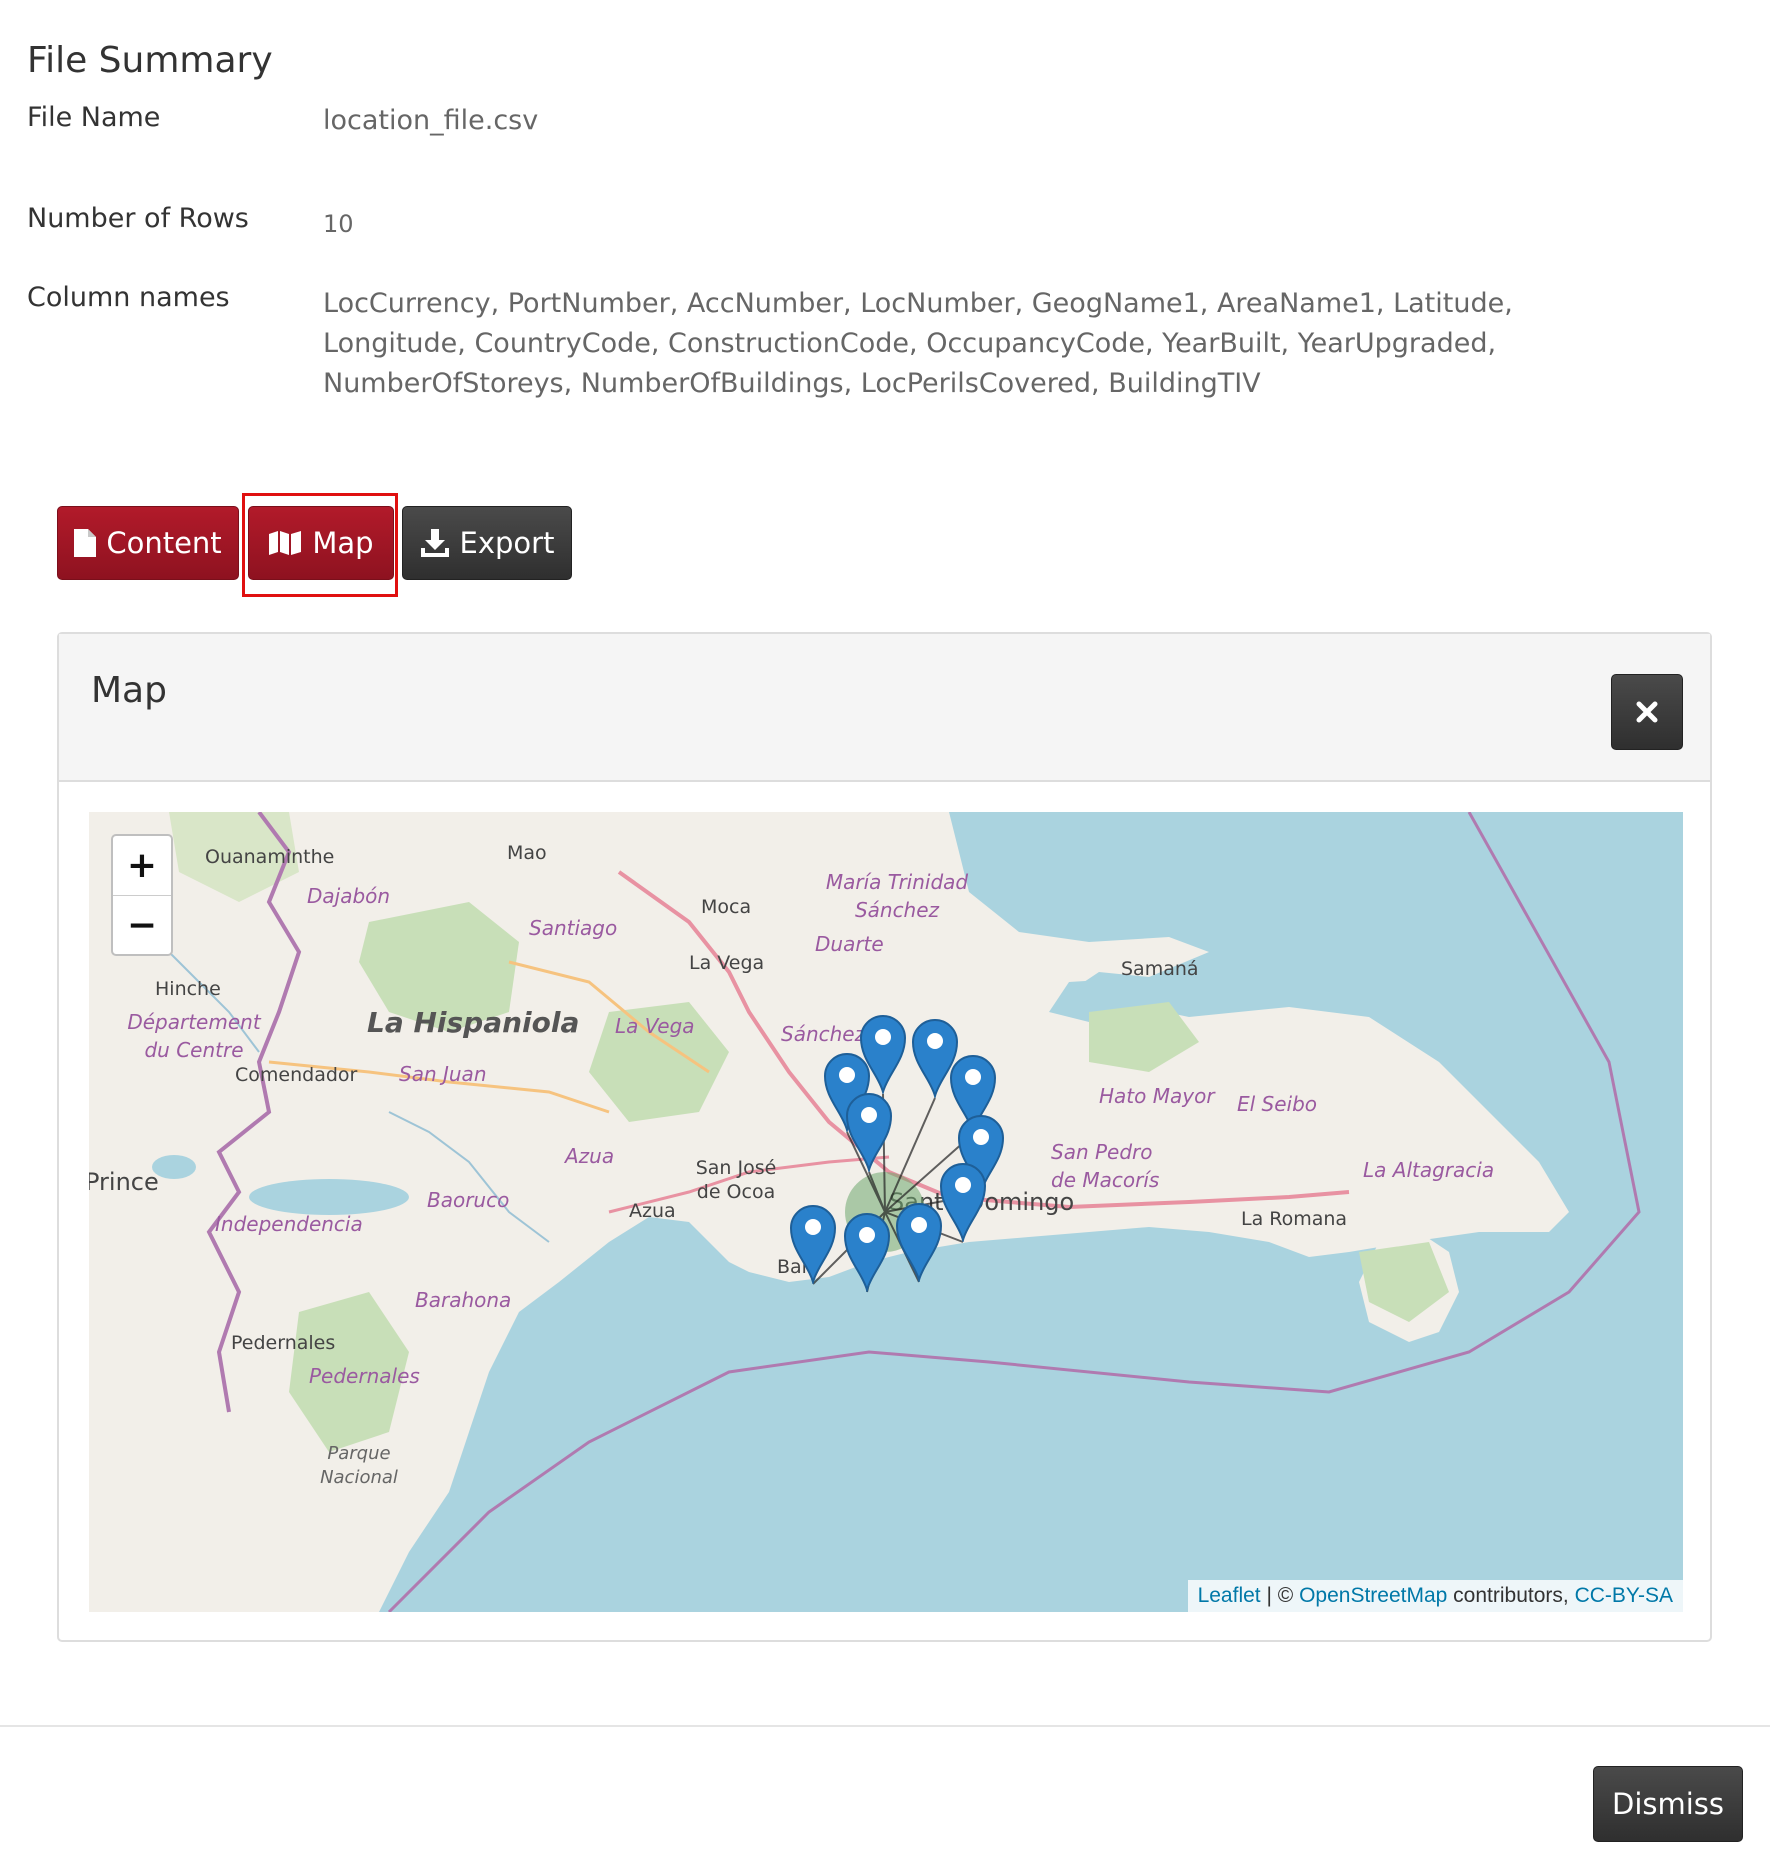  What do you see at coordinates (85, 543) in the screenshot?
I see `file-icon` at bounding box center [85, 543].